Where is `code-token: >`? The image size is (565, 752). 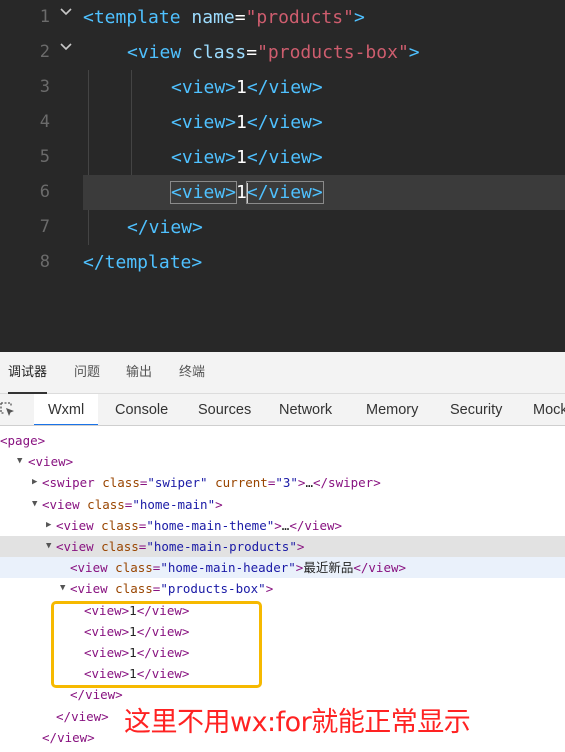
code-token: > is located at coordinates (414, 52).